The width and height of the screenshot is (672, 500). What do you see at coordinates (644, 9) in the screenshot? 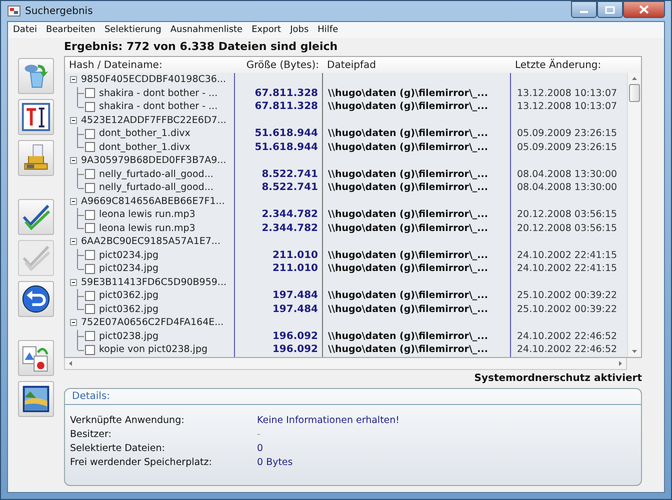
I see `close-button` at bounding box center [644, 9].